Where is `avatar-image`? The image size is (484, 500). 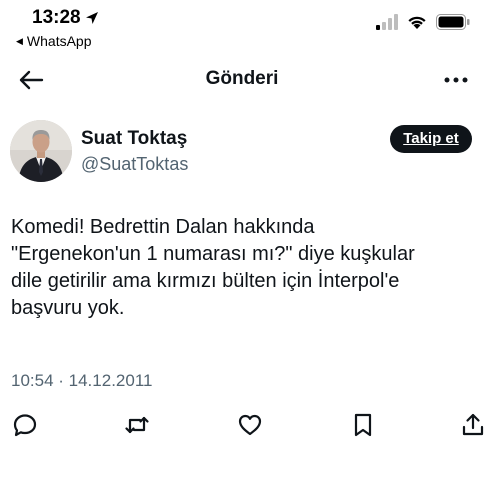
avatar-image is located at coordinates (41, 151).